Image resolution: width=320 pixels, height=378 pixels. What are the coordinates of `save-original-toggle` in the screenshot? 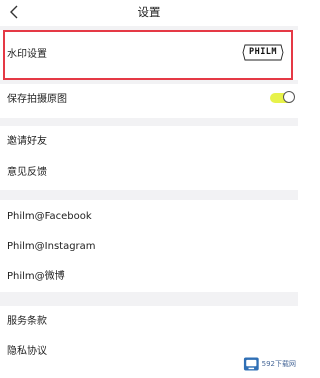 It's located at (283, 98).